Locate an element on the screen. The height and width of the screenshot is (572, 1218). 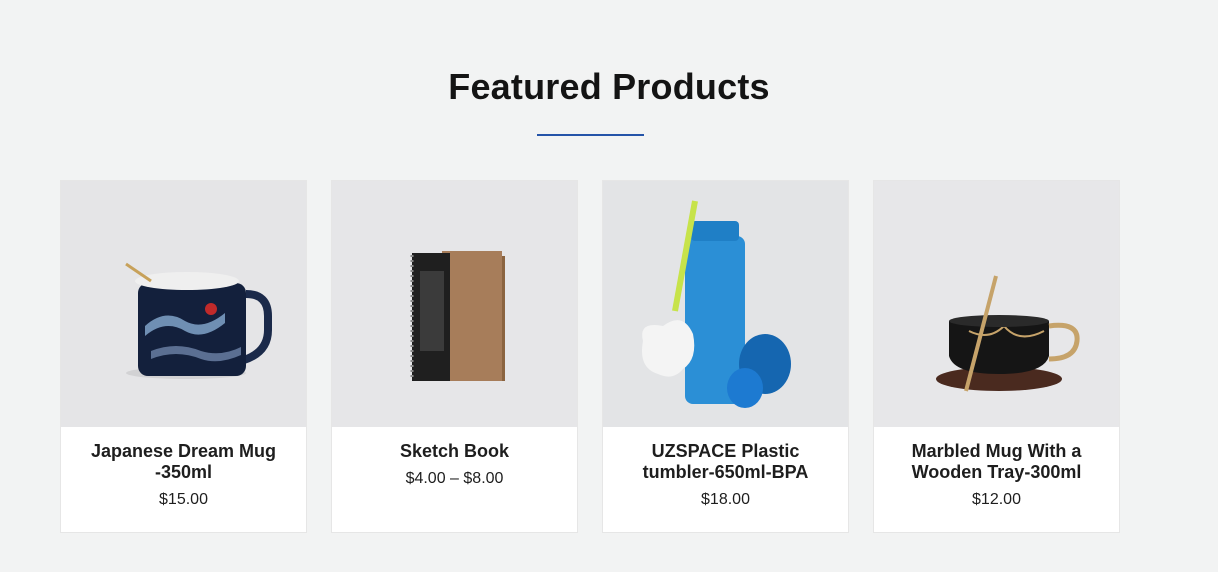
product-card-sketch-book: Sketch Book $4.00 – $8.00 is located at coordinates (454, 356).